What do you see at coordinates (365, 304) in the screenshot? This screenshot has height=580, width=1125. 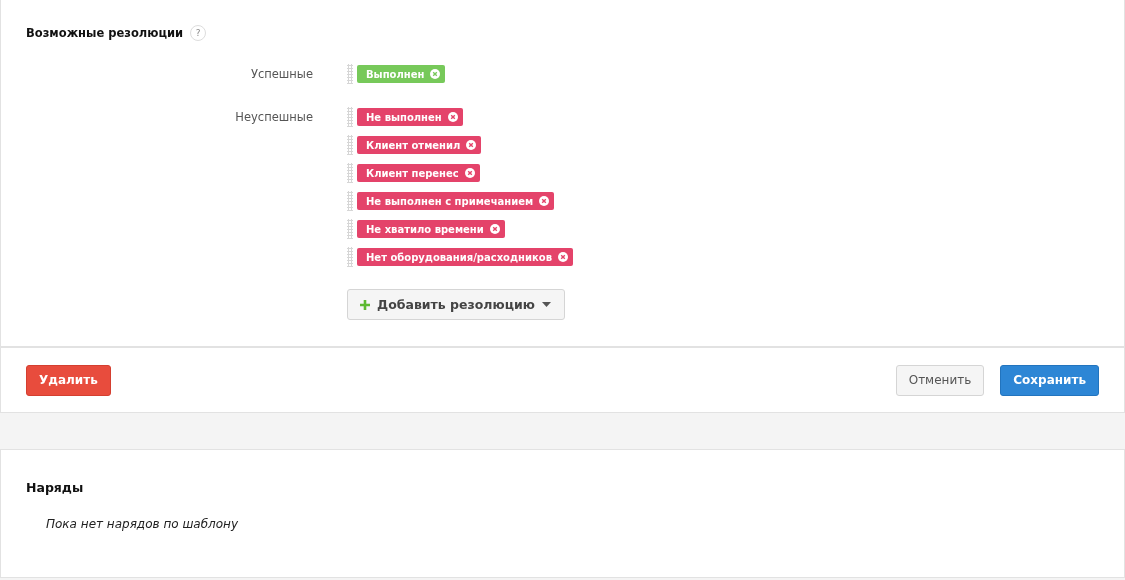 I see `plus-icon` at bounding box center [365, 304].